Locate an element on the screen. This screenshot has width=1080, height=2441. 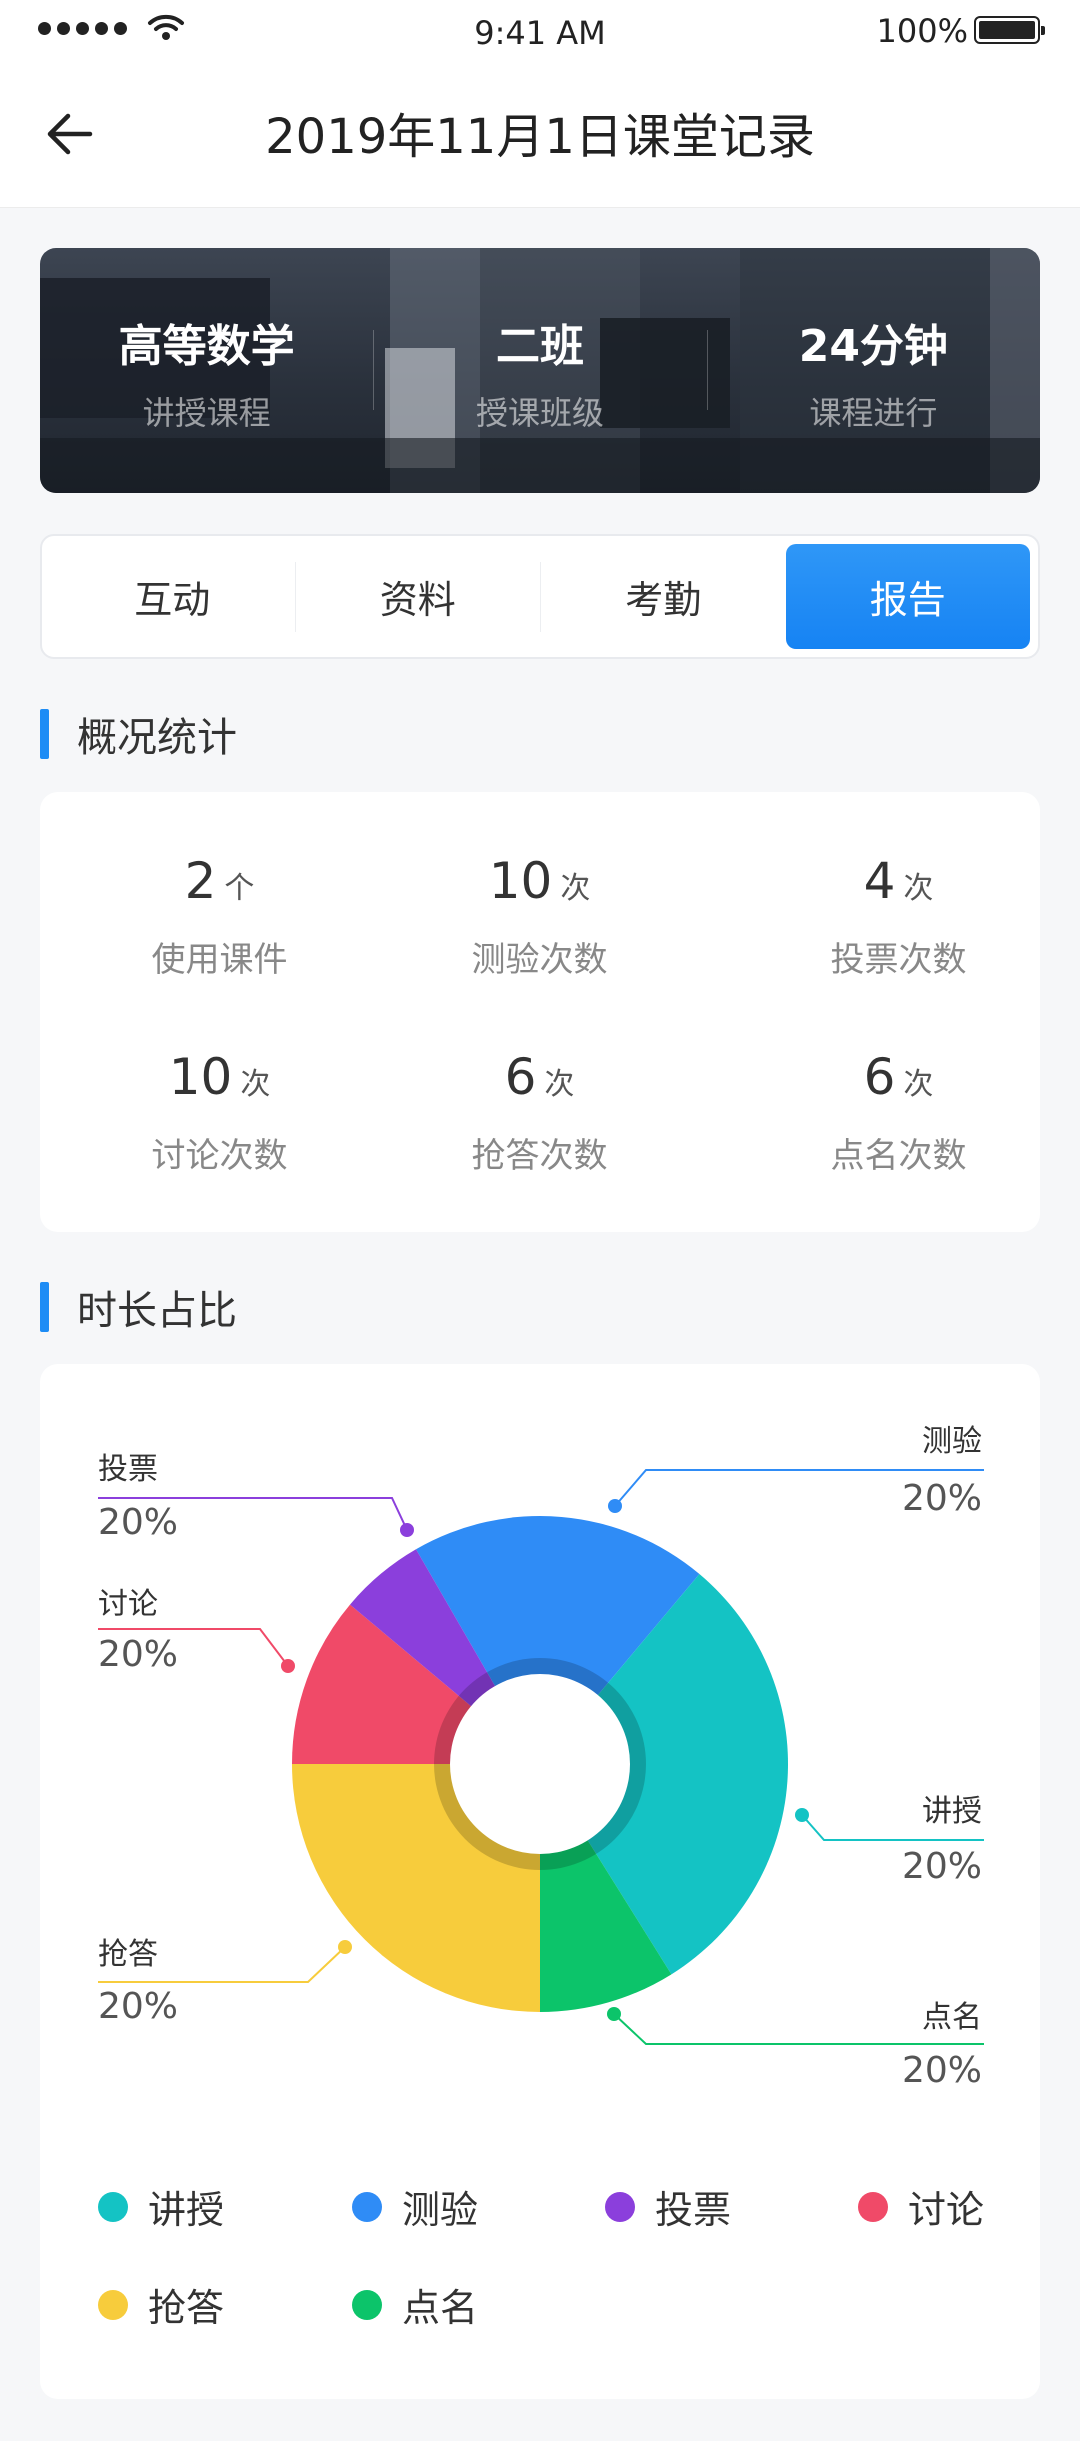
leader-dot-quiz is located at coordinates (615, 1506).